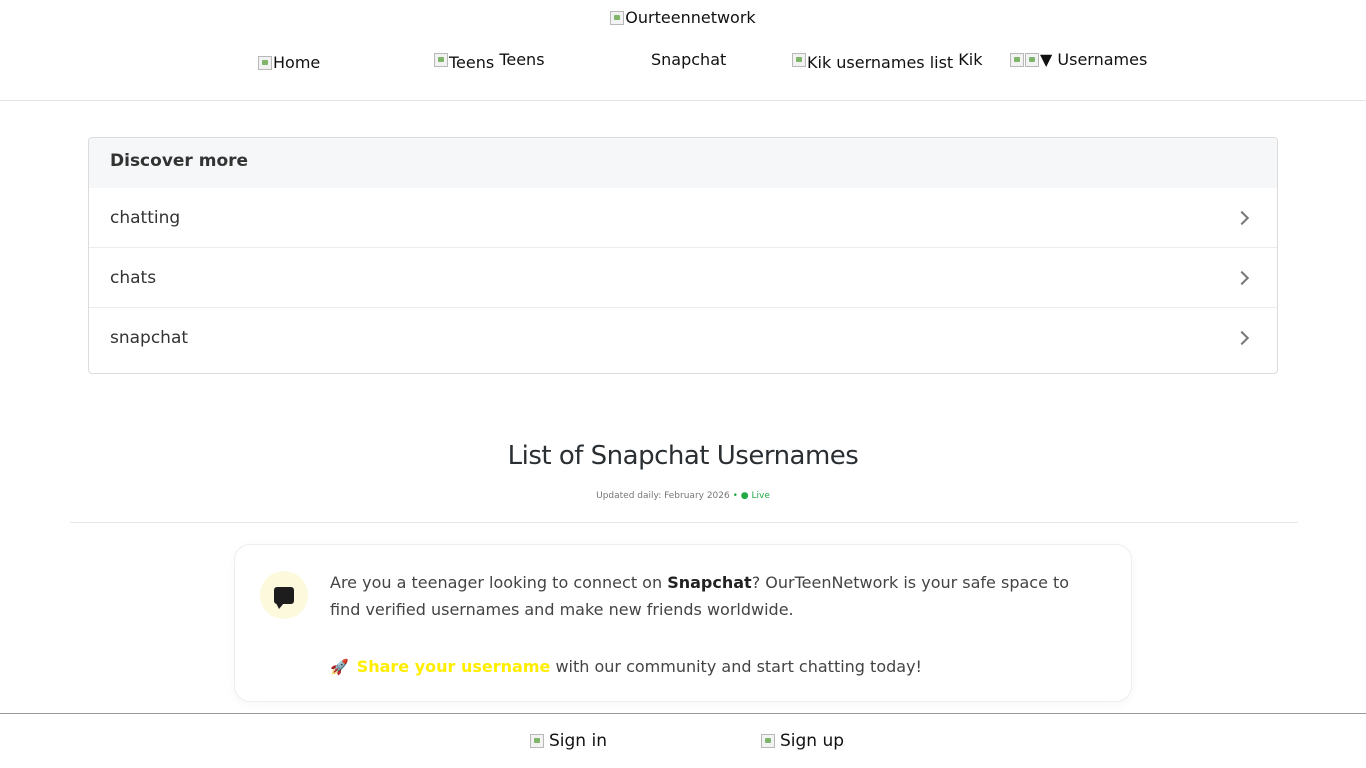  Describe the element at coordinates (812, 741) in the screenshot. I see `sign-up-label: Sign up` at that location.